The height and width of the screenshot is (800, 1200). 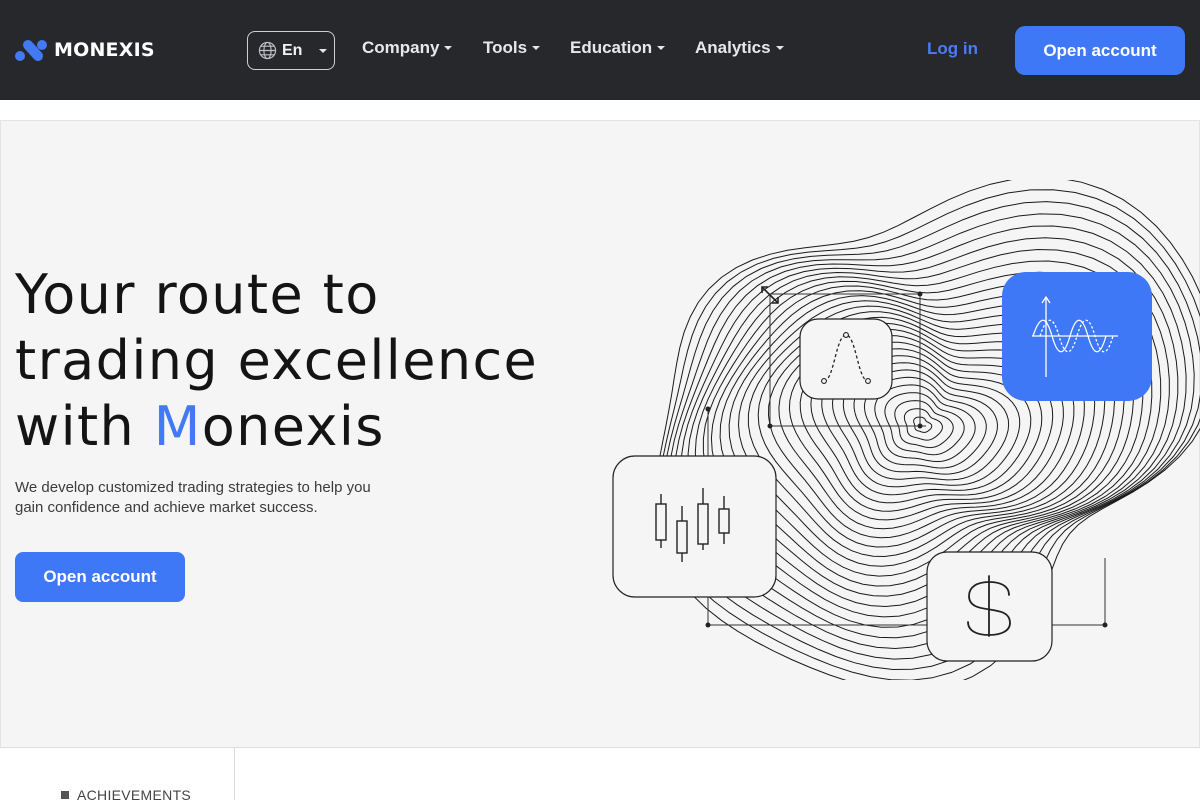 I want to click on headline-line-3-prefix: with, so click(x=84, y=426).